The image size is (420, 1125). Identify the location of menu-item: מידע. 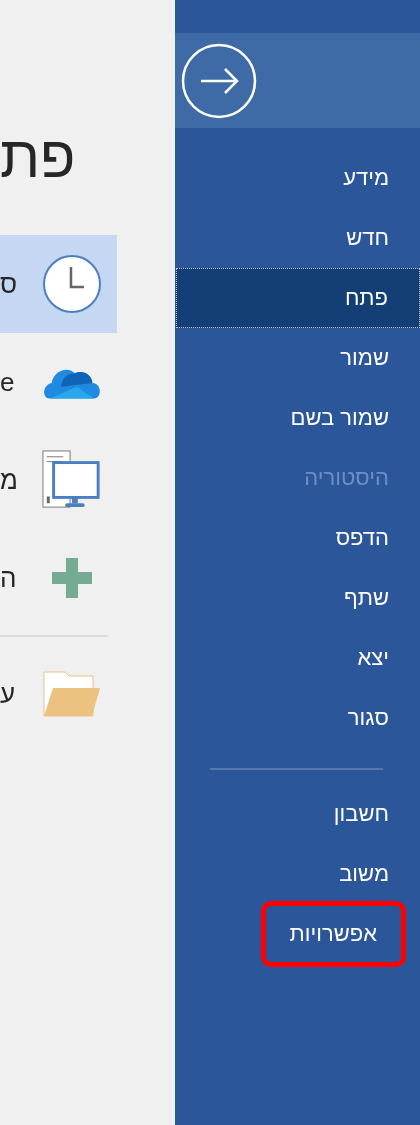
(366, 178).